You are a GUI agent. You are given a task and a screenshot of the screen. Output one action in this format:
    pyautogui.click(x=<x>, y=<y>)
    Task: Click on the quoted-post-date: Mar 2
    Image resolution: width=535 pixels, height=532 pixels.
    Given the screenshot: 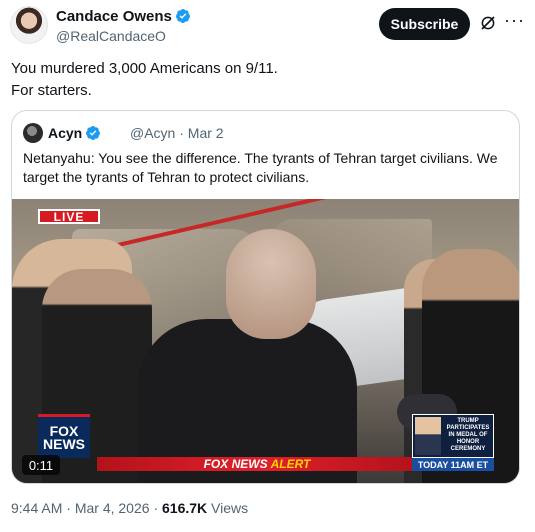 What is the action you would take?
    pyautogui.click(x=206, y=133)
    